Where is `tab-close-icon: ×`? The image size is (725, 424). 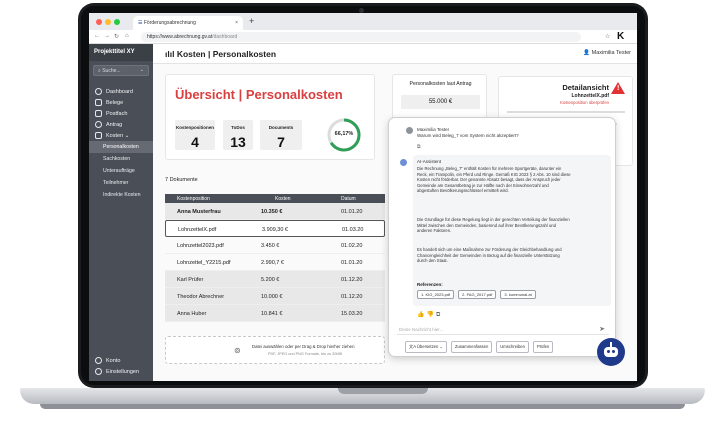
tab-close-icon: × is located at coordinates (236, 23).